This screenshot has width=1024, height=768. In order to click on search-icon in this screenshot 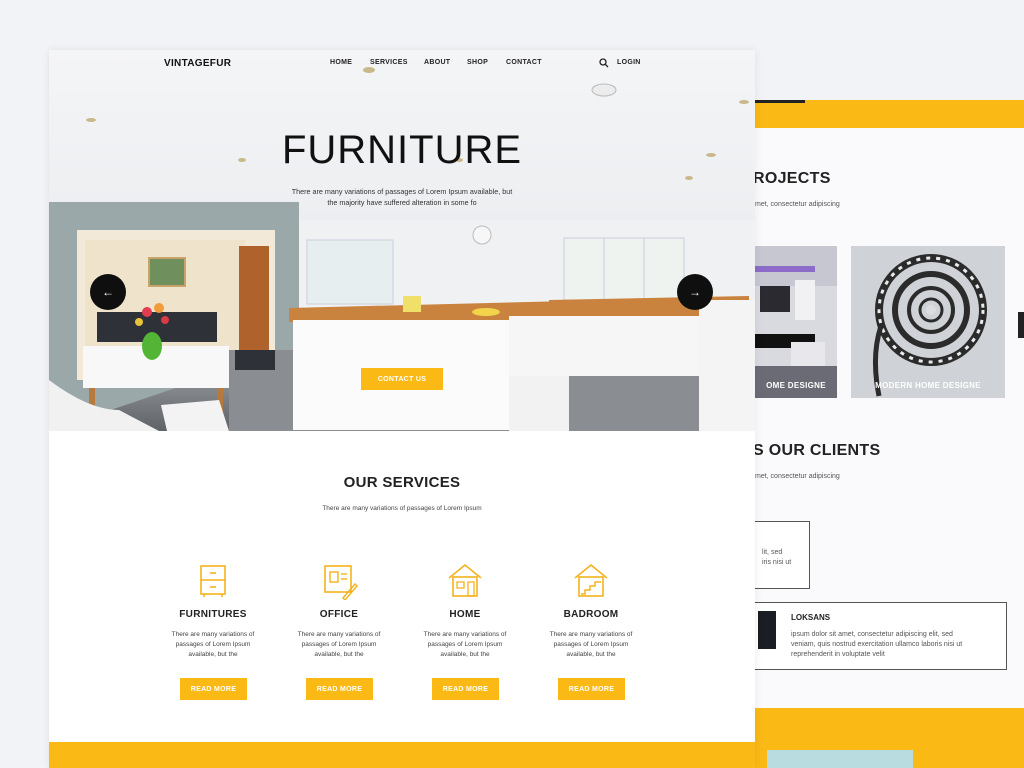, I will do `click(604, 63)`.